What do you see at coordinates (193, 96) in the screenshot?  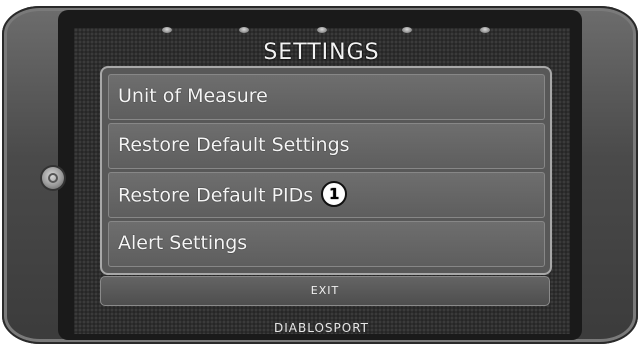 I see `menu-item-label: Unit of Measure` at bounding box center [193, 96].